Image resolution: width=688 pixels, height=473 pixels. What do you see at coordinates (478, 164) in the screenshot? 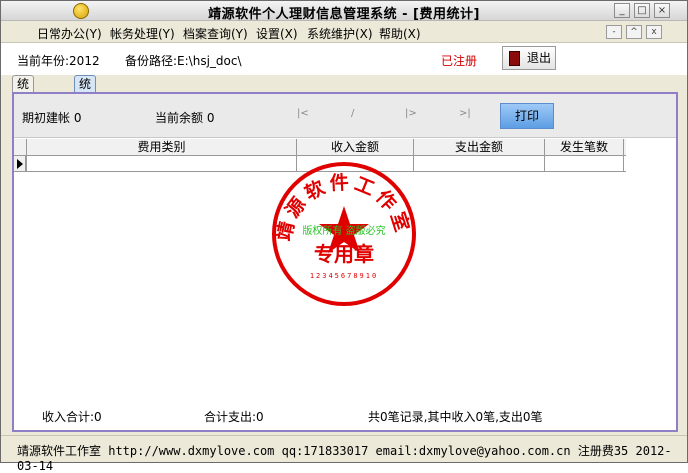
I see `cell-expense` at bounding box center [478, 164].